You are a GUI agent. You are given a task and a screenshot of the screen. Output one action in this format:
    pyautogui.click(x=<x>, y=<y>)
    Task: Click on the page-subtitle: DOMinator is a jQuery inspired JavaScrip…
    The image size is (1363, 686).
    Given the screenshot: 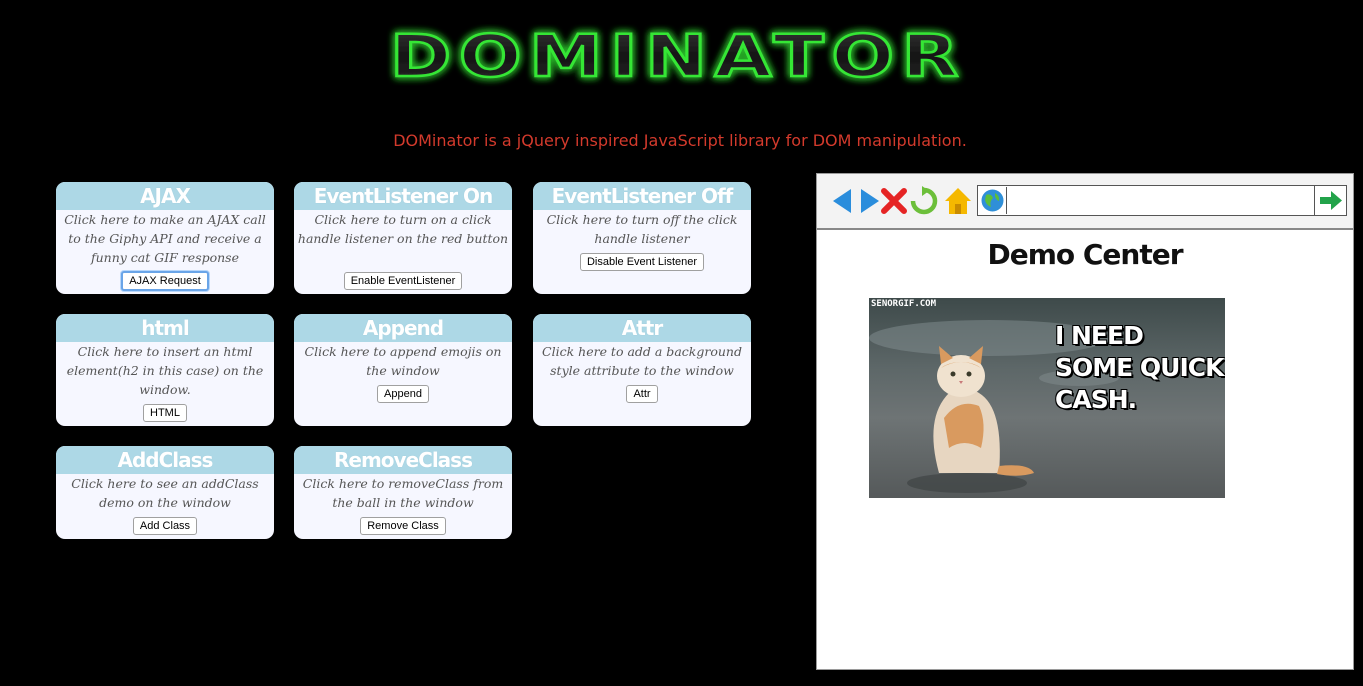 What is the action you would take?
    pyautogui.click(x=680, y=140)
    